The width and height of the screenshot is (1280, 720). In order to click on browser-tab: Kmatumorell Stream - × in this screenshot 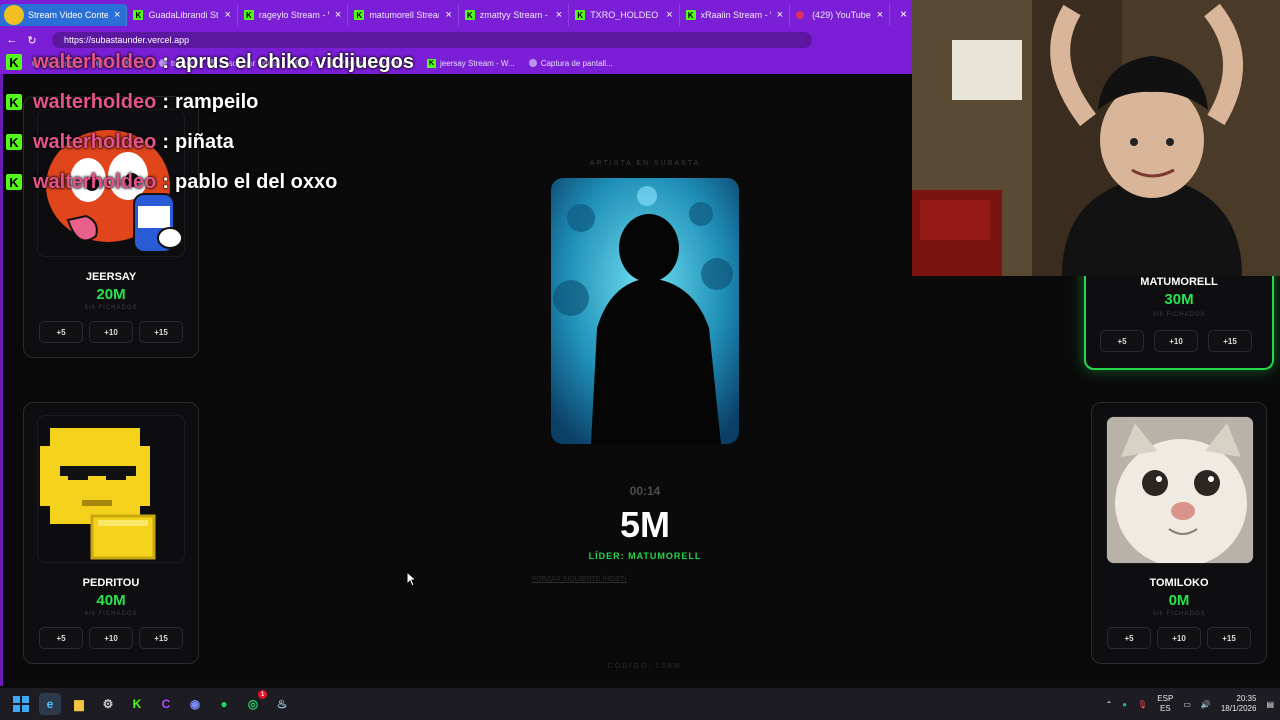, I will do `click(403, 15)`.